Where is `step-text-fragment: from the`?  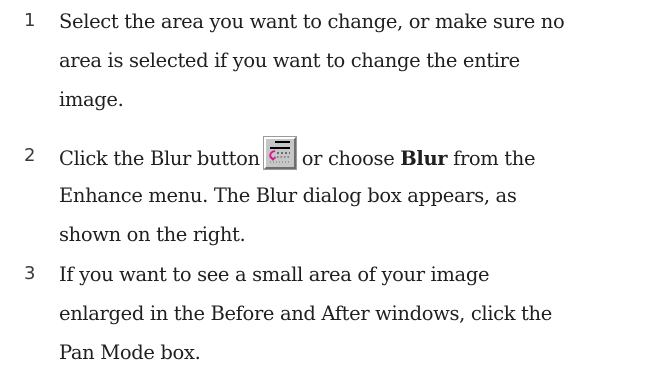 step-text-fragment: from the is located at coordinates (494, 158).